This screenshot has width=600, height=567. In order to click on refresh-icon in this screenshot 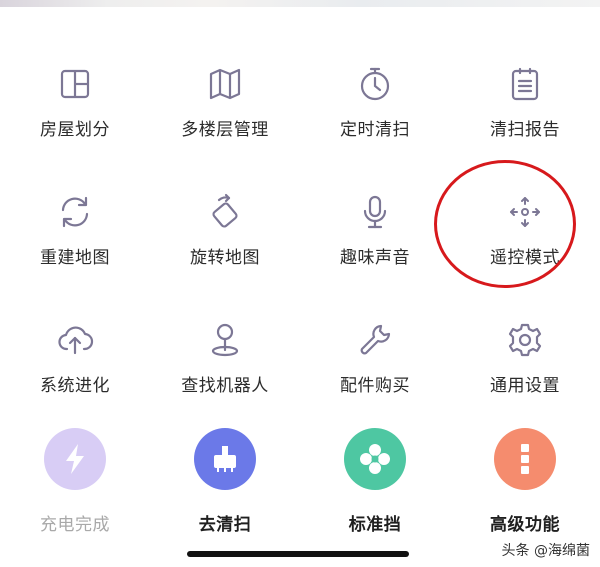, I will do `click(75, 212)`.